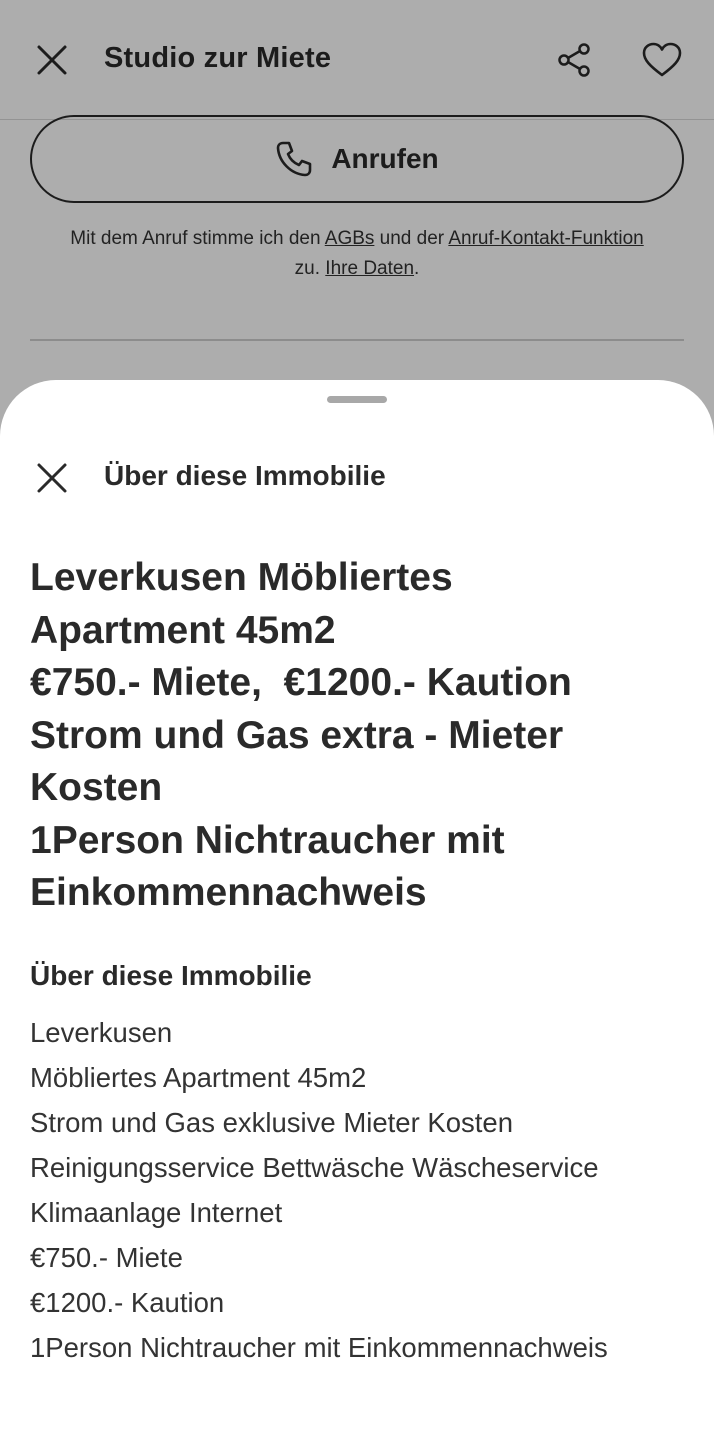  Describe the element at coordinates (101, 1032) in the screenshot. I see `description-line: Leverkusen` at that location.